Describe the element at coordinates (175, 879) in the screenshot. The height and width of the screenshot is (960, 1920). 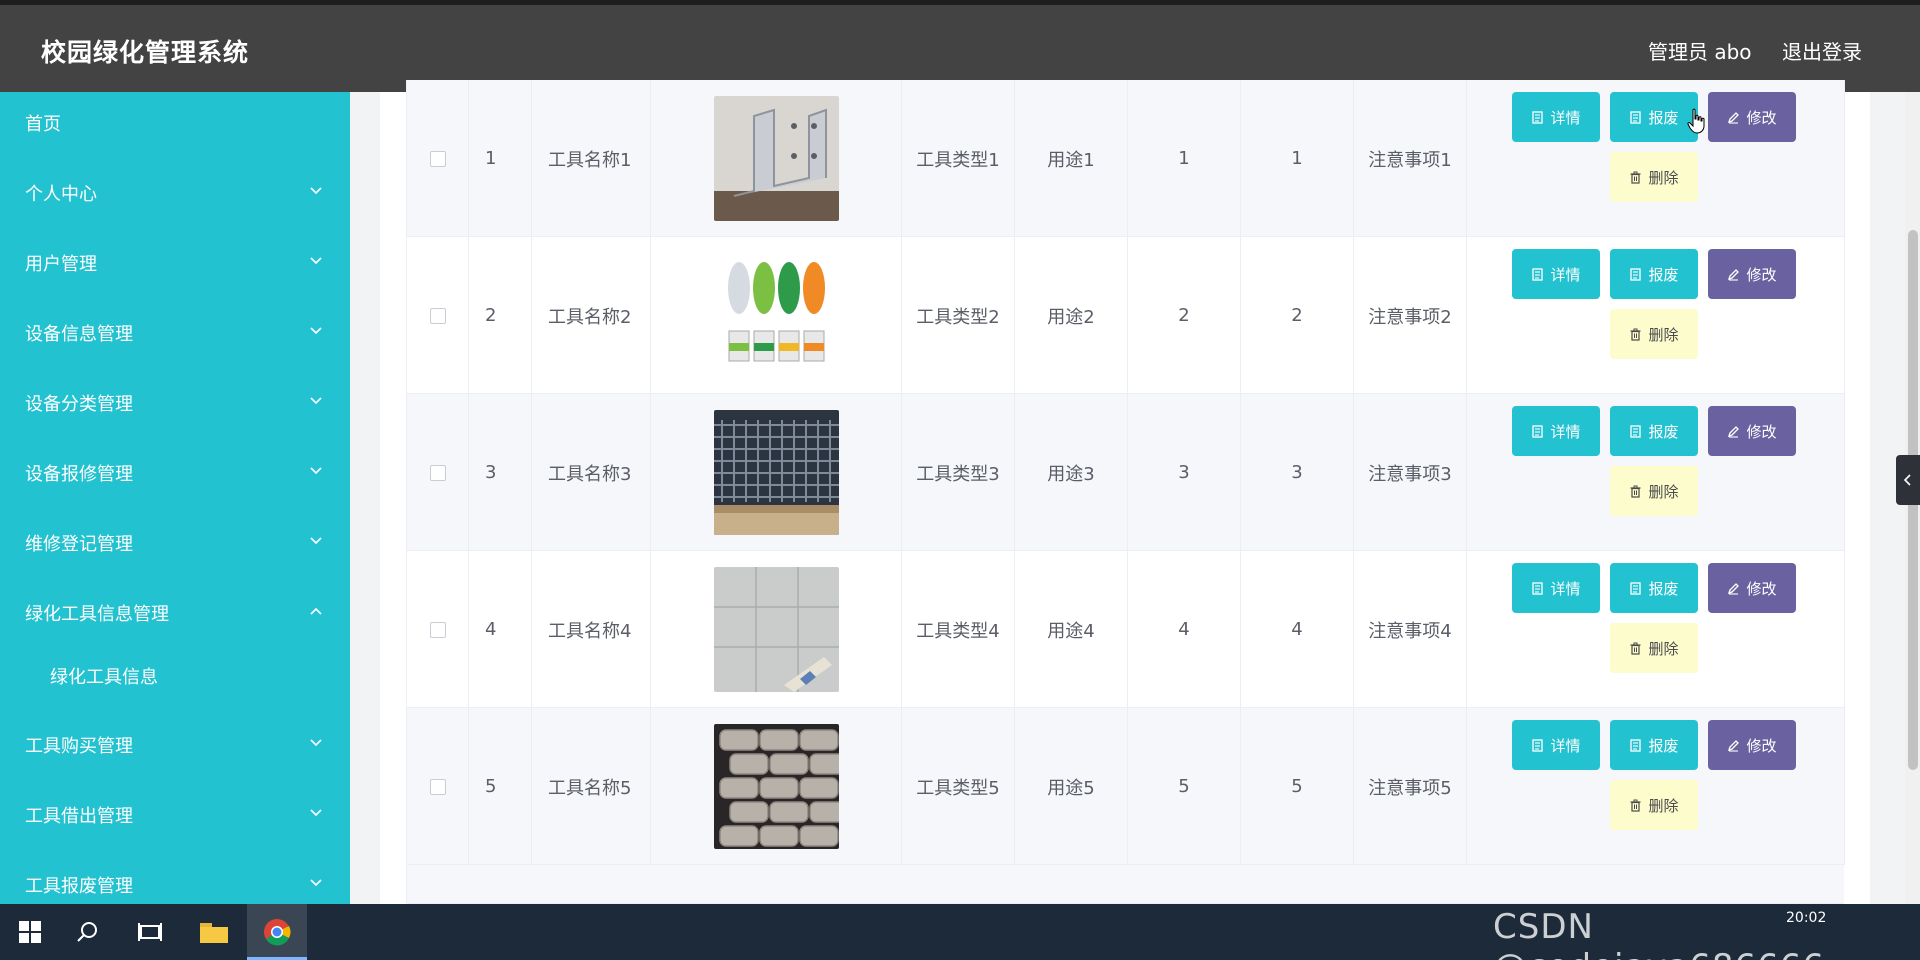
I see `sidebar-item-tool-scrap: 工具报废管理` at that location.